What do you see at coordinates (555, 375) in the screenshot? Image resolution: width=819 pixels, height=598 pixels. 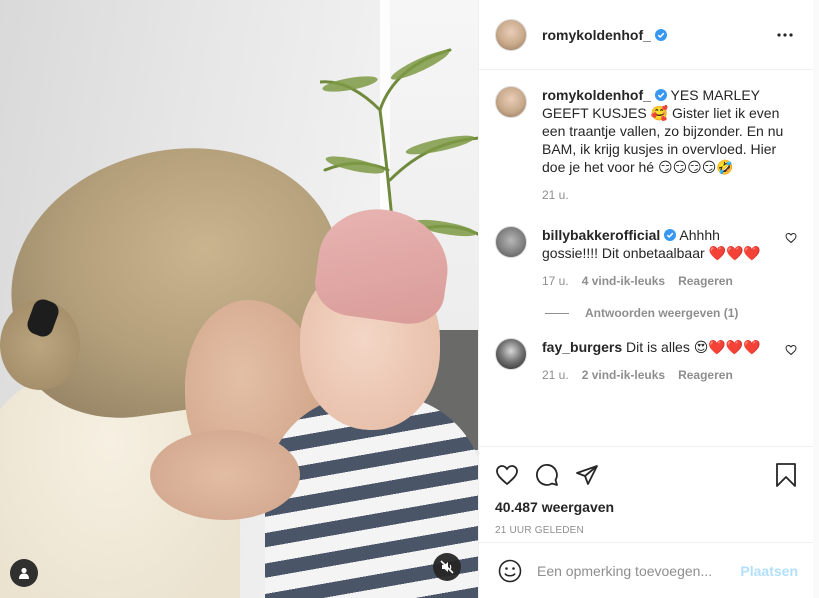 I see `comment-time: 21 u.` at bounding box center [555, 375].